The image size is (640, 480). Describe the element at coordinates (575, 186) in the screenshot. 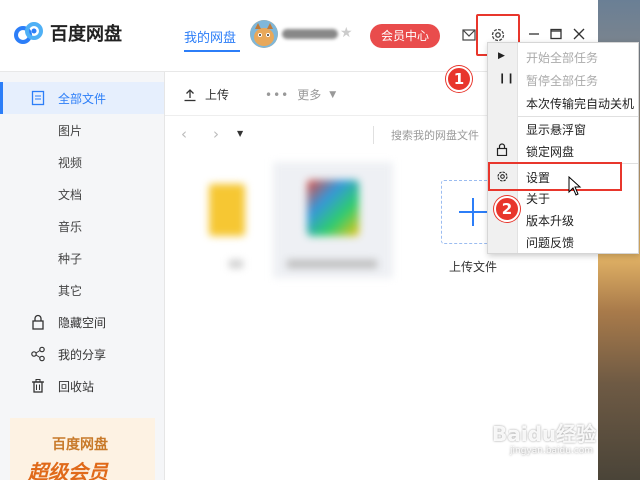

I see `mouse-cursor-icon` at that location.